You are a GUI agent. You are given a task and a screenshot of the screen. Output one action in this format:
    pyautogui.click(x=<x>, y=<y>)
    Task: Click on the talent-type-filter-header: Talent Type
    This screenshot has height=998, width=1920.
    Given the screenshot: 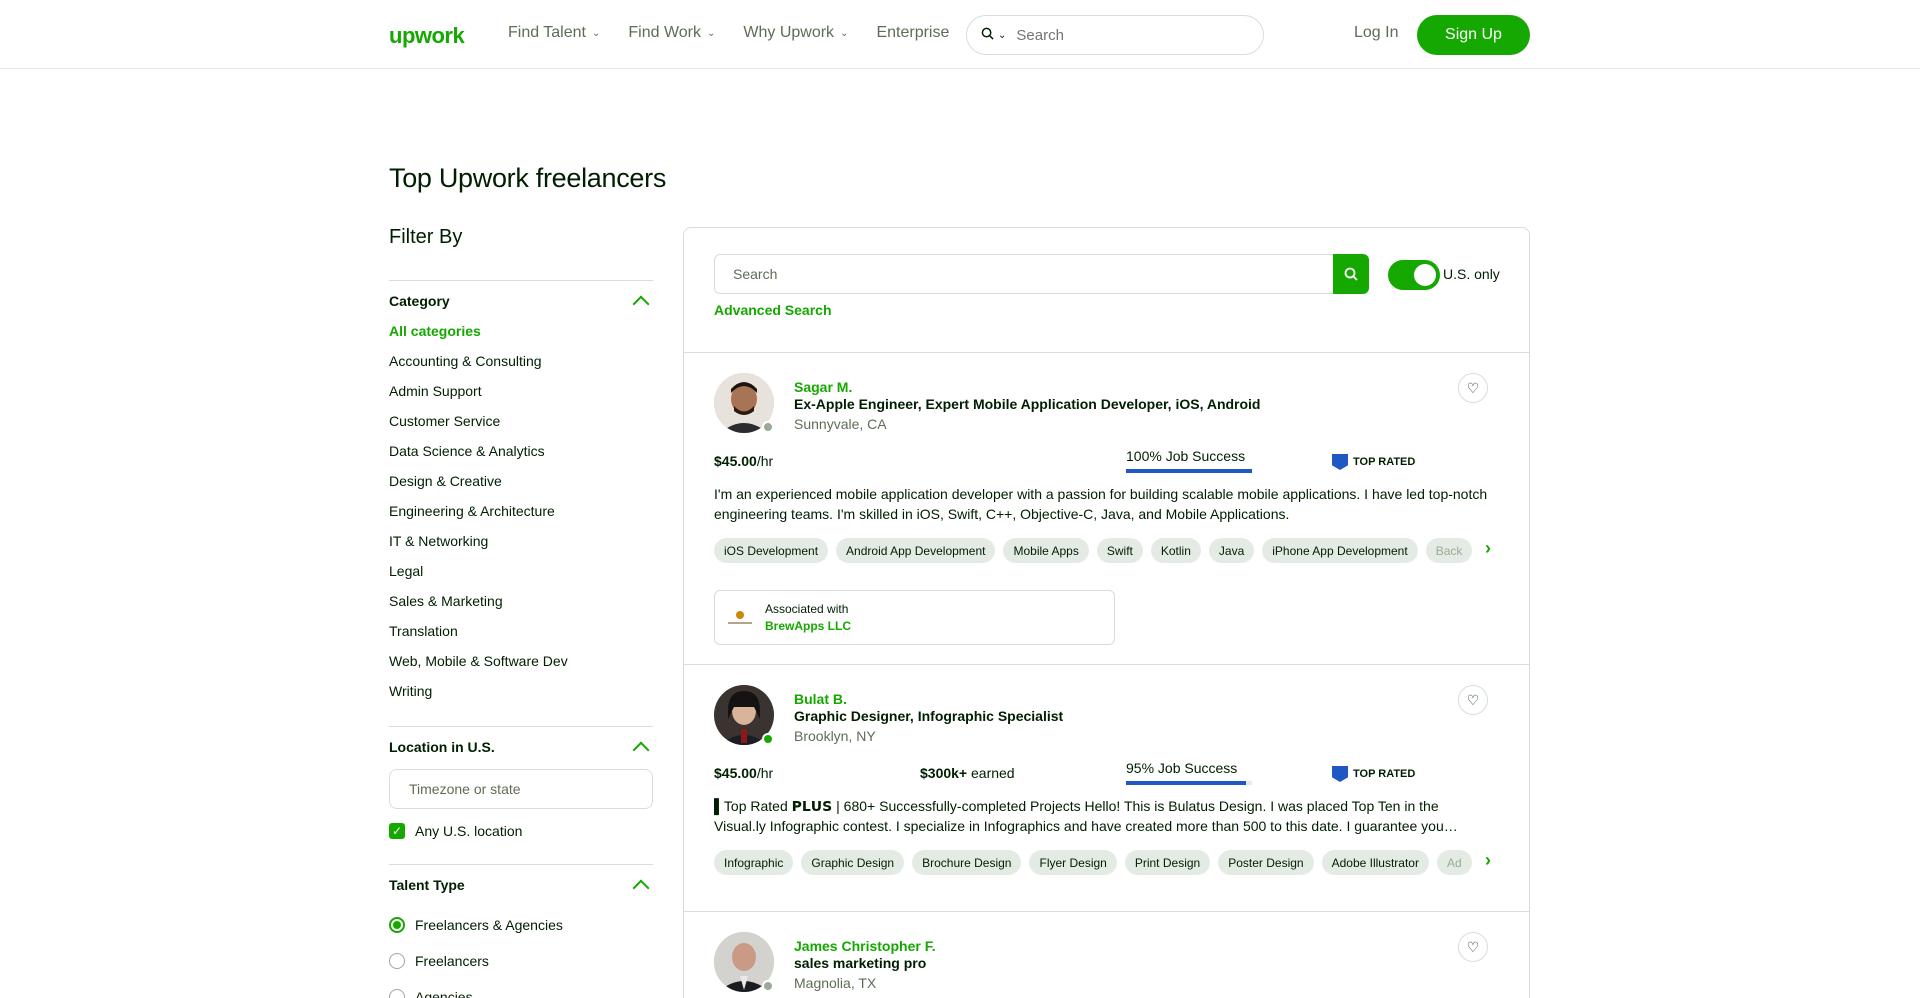 What is the action you would take?
    pyautogui.click(x=521, y=885)
    